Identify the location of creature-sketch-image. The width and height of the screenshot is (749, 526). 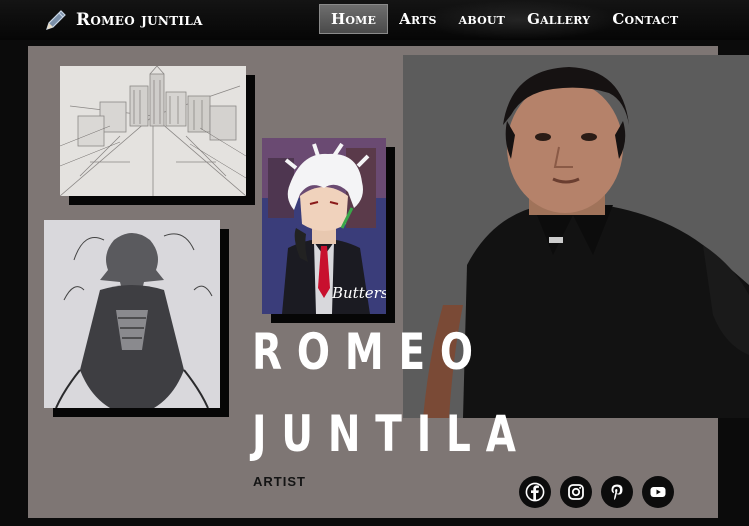
(132, 314).